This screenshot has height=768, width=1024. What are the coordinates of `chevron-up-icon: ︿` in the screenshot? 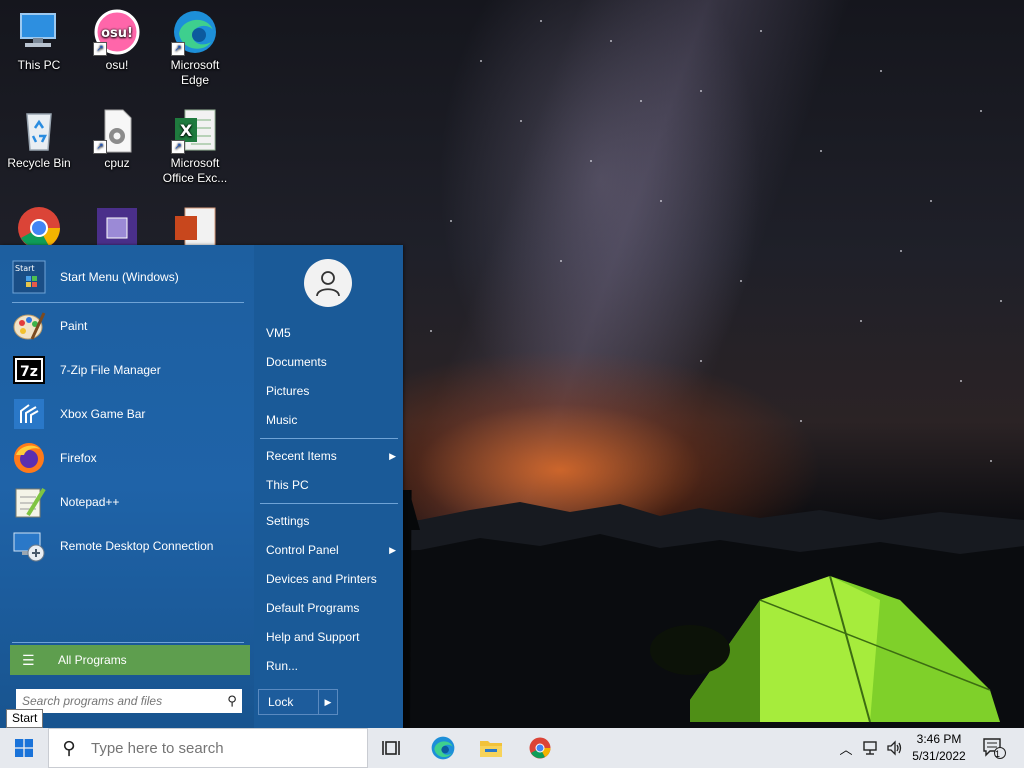 It's located at (846, 749).